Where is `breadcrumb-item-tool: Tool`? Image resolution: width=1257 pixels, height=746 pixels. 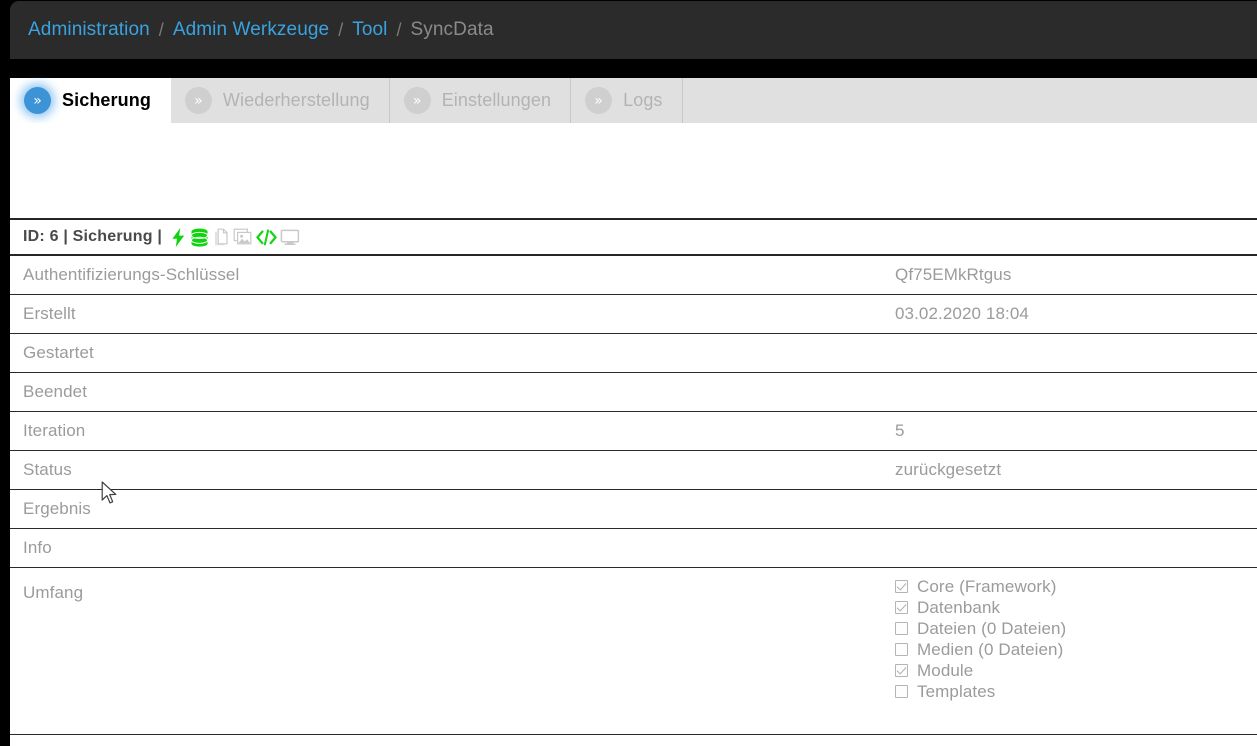
breadcrumb-item-tool: Tool is located at coordinates (369, 30).